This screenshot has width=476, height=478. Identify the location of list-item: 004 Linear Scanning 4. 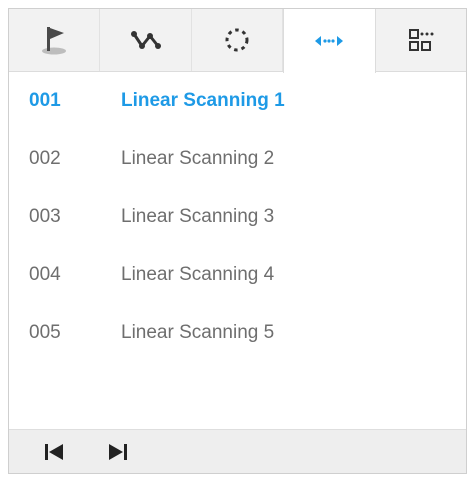
(237, 275).